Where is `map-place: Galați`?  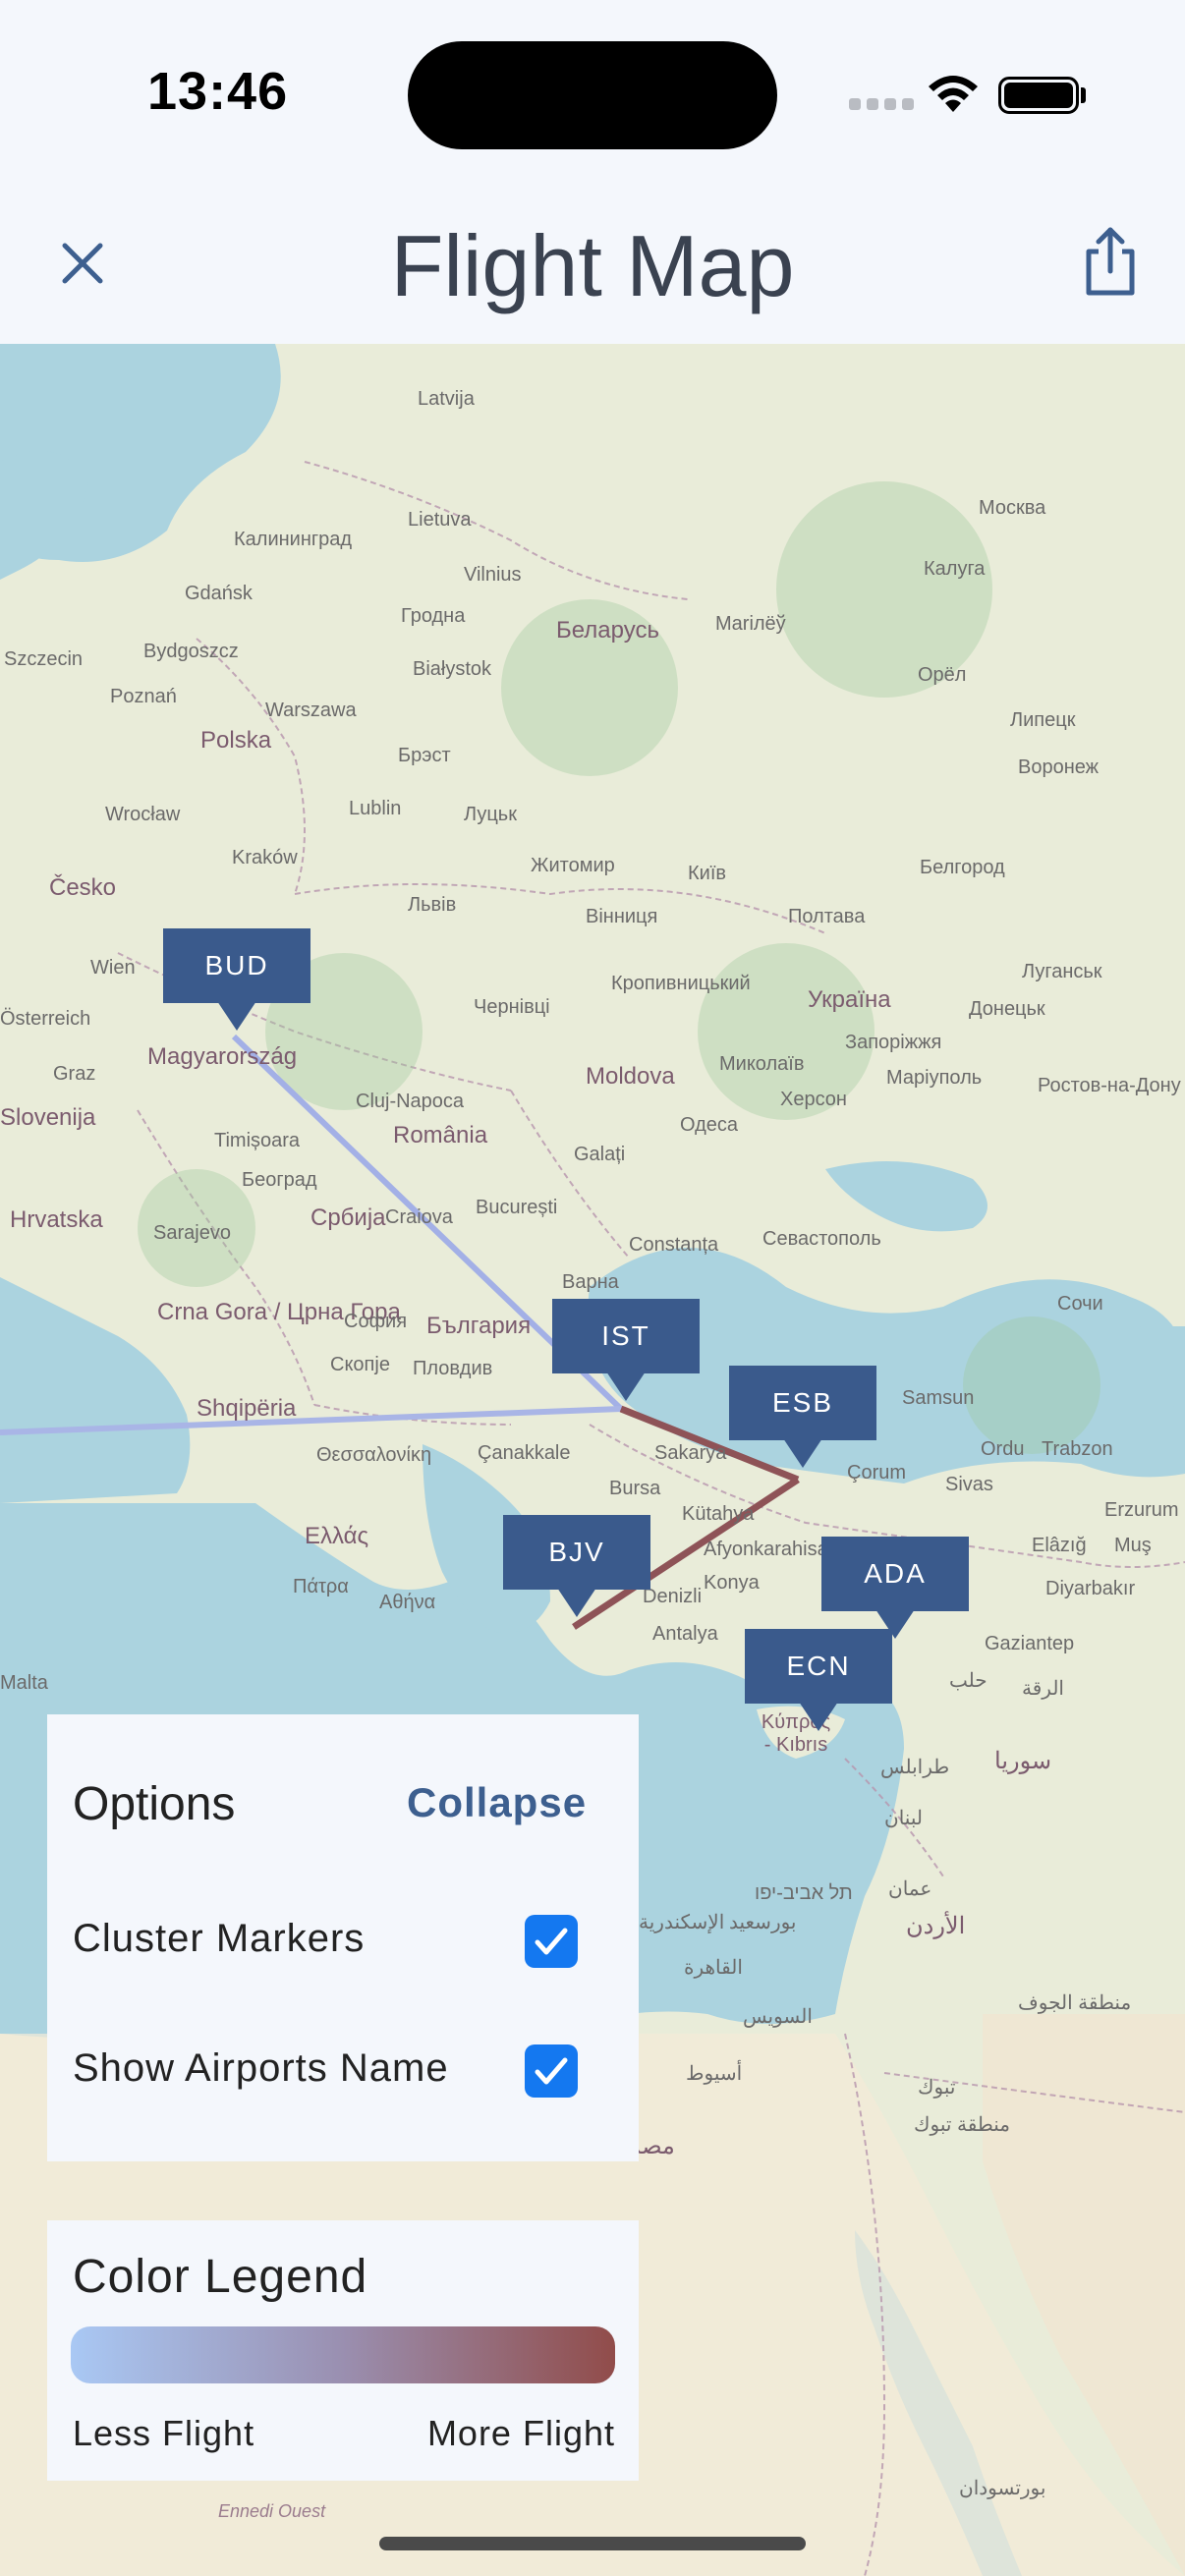 map-place: Galați is located at coordinates (600, 1154).